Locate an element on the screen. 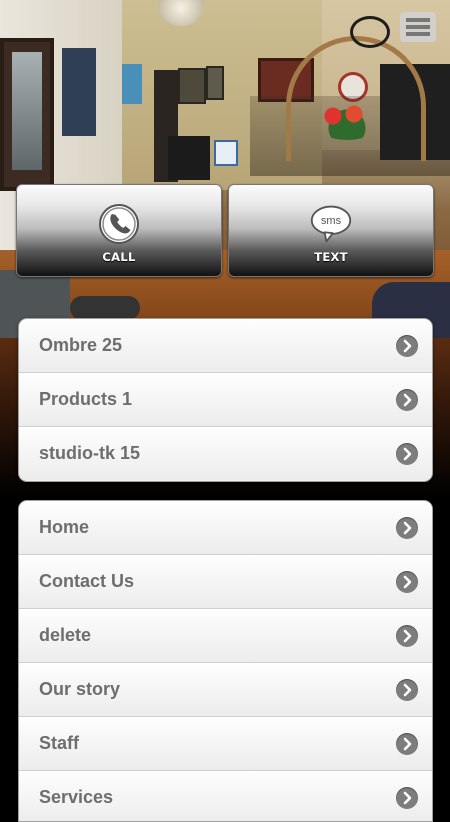 The image size is (450, 822). menu-item-label: Our story is located at coordinates (80, 689).